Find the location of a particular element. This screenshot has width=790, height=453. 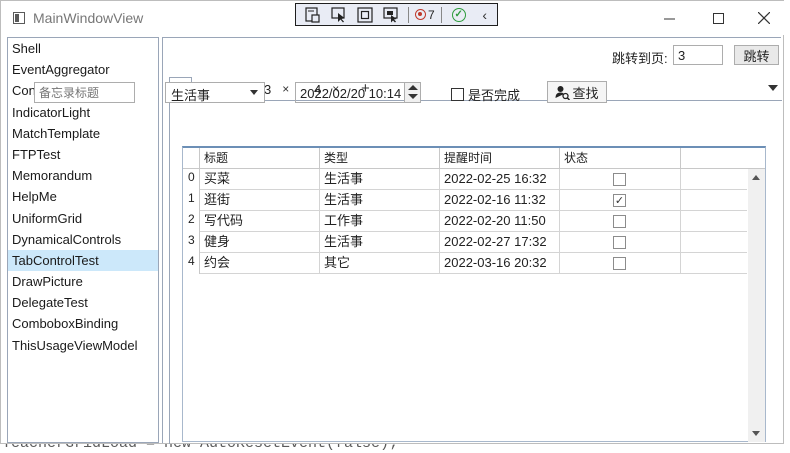

close-icon is located at coordinates (764, 18).